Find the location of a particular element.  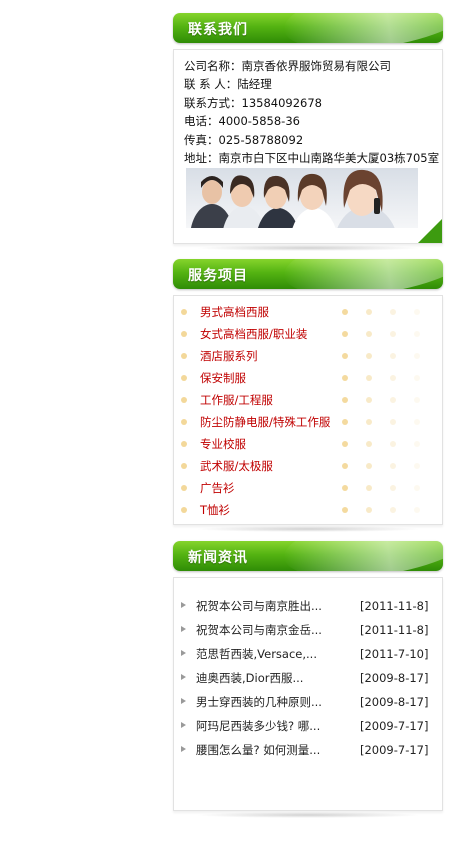

service-link: 工作服/工程服 is located at coordinates (236, 400).